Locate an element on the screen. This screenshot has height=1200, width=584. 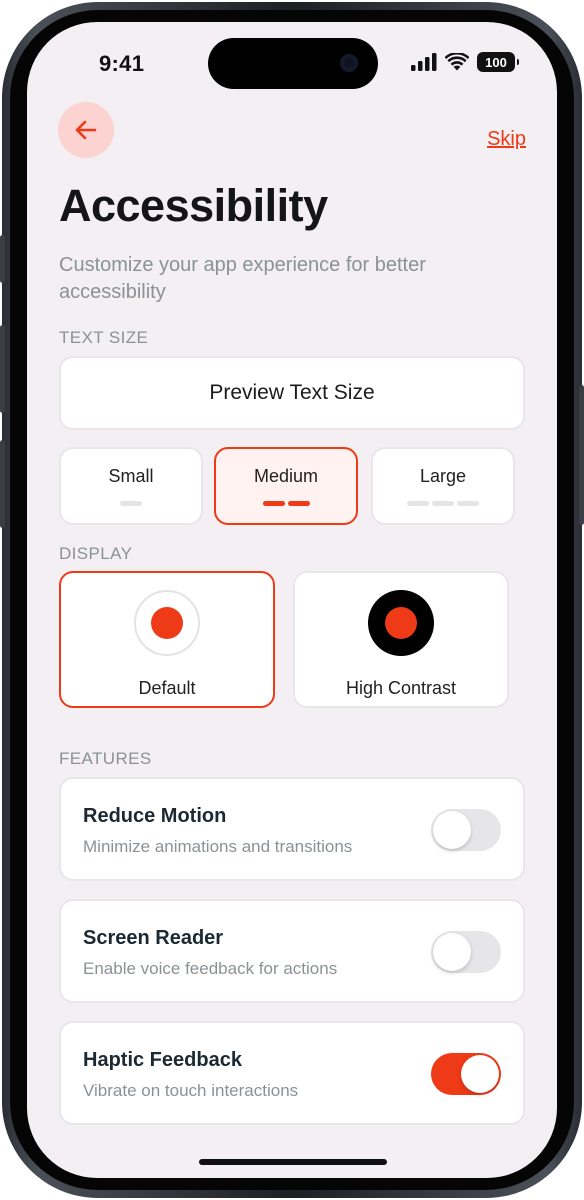
battery-icon: 100 is located at coordinates (498, 62).